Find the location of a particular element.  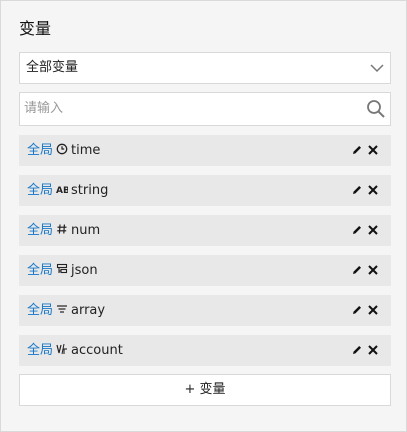

hash-icon is located at coordinates (62, 229).